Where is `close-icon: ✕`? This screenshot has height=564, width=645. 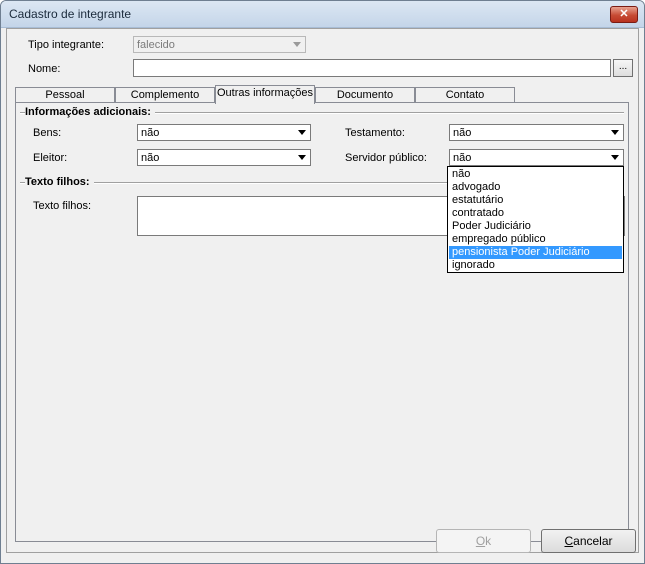
close-icon: ✕ is located at coordinates (624, 14).